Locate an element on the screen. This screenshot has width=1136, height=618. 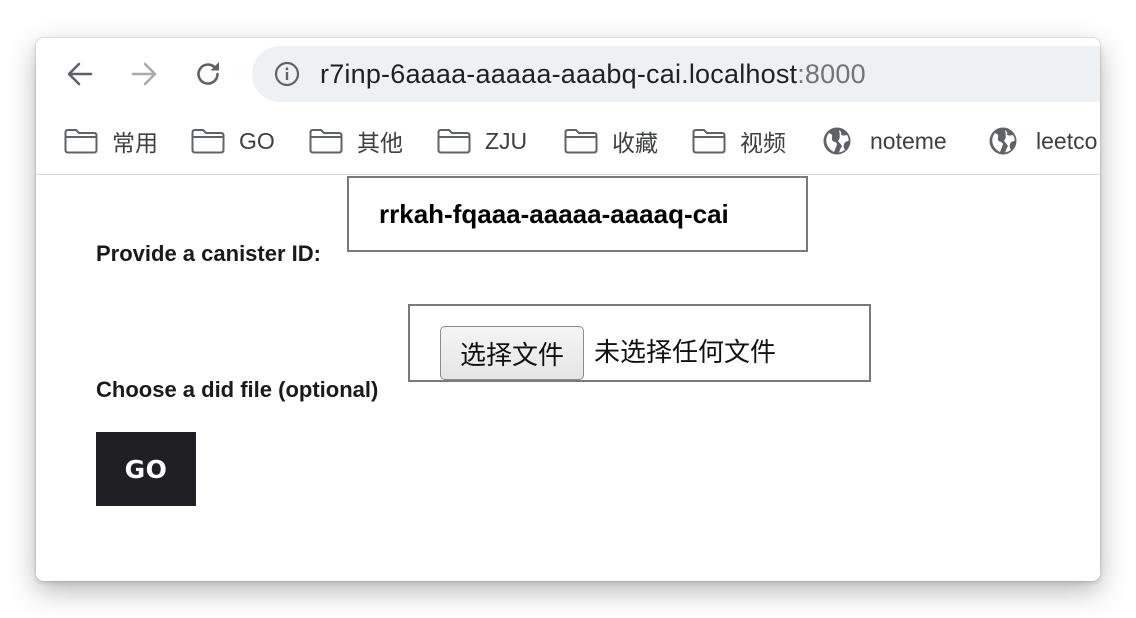
bookmark-changyong: 常用 is located at coordinates (111, 141).